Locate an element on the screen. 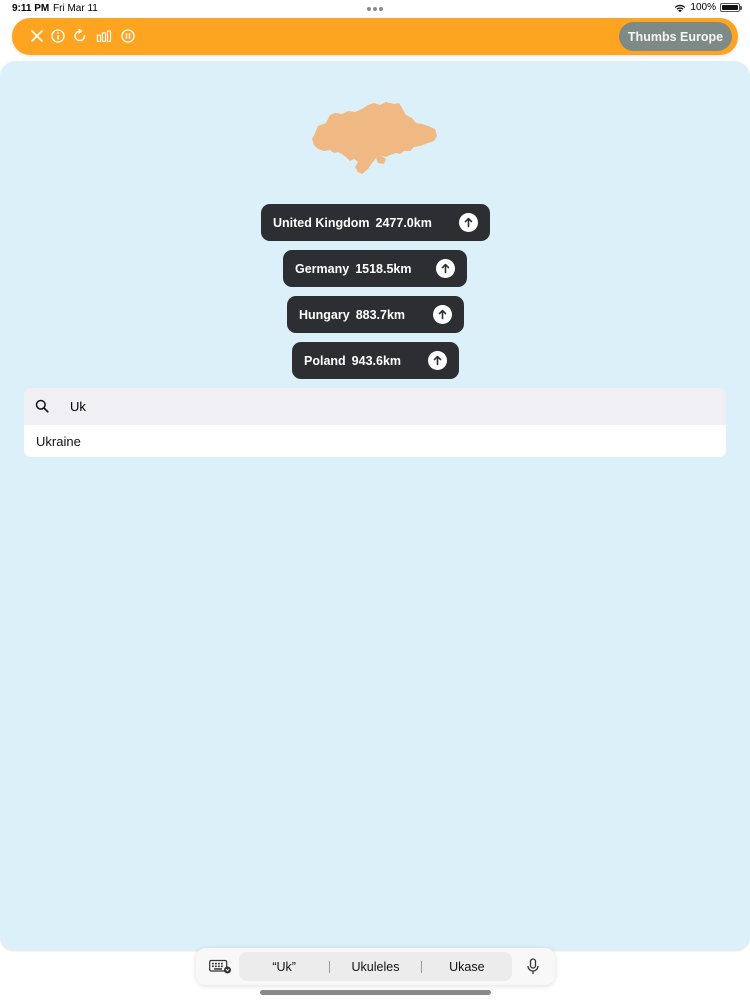  status-date: Fri Mar 11 is located at coordinates (75, 8).